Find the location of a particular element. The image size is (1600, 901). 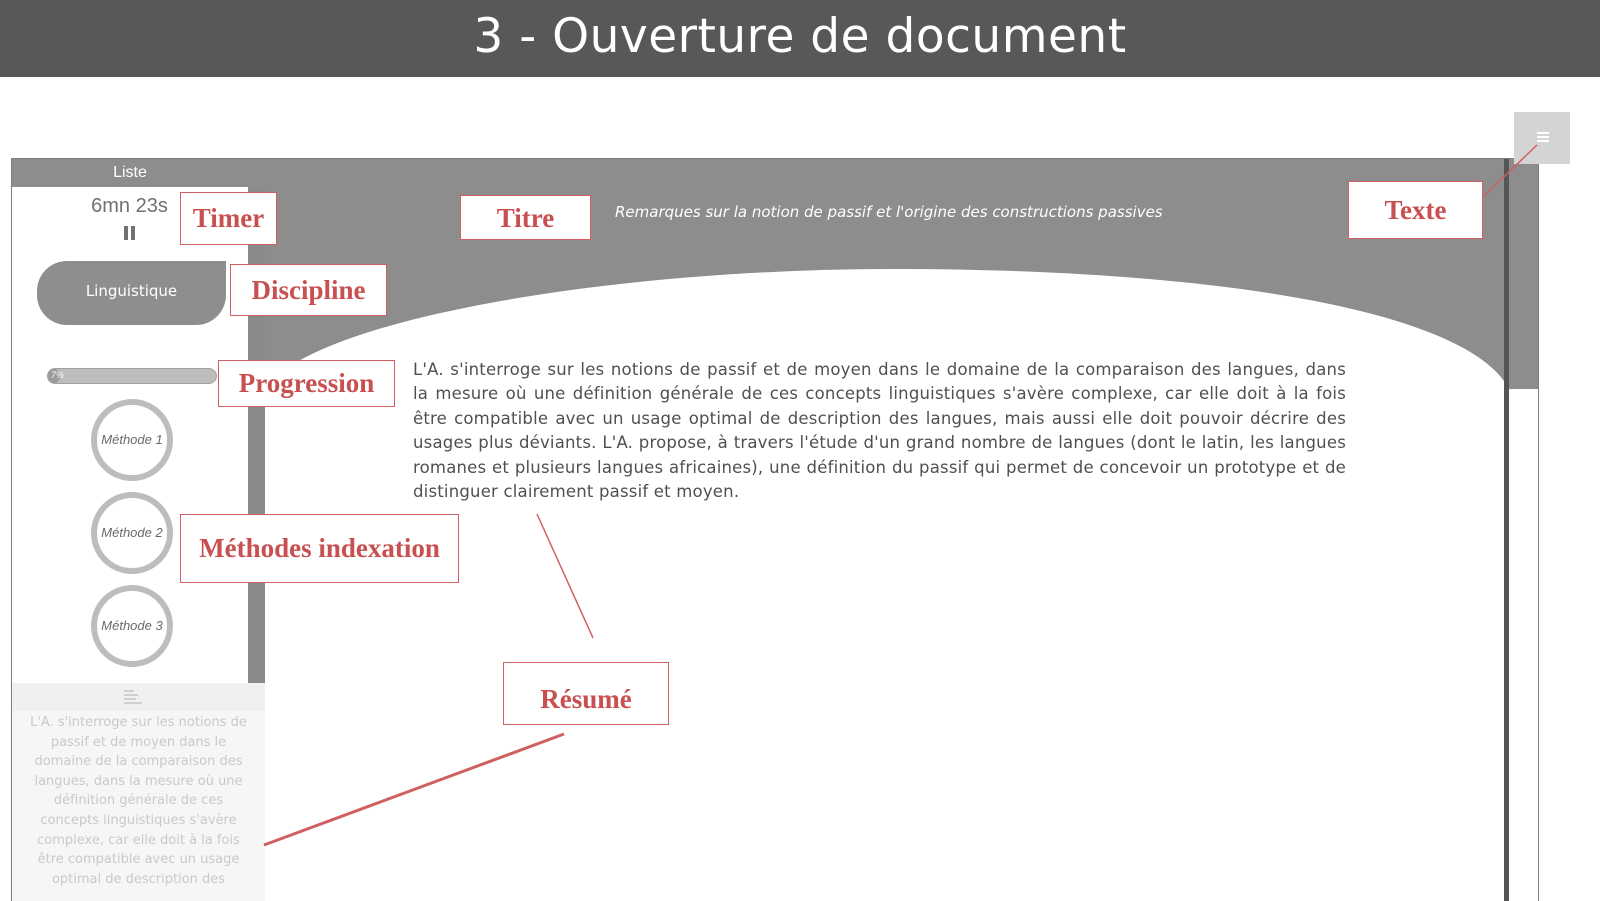

progress-bar: 7% is located at coordinates (132, 376).